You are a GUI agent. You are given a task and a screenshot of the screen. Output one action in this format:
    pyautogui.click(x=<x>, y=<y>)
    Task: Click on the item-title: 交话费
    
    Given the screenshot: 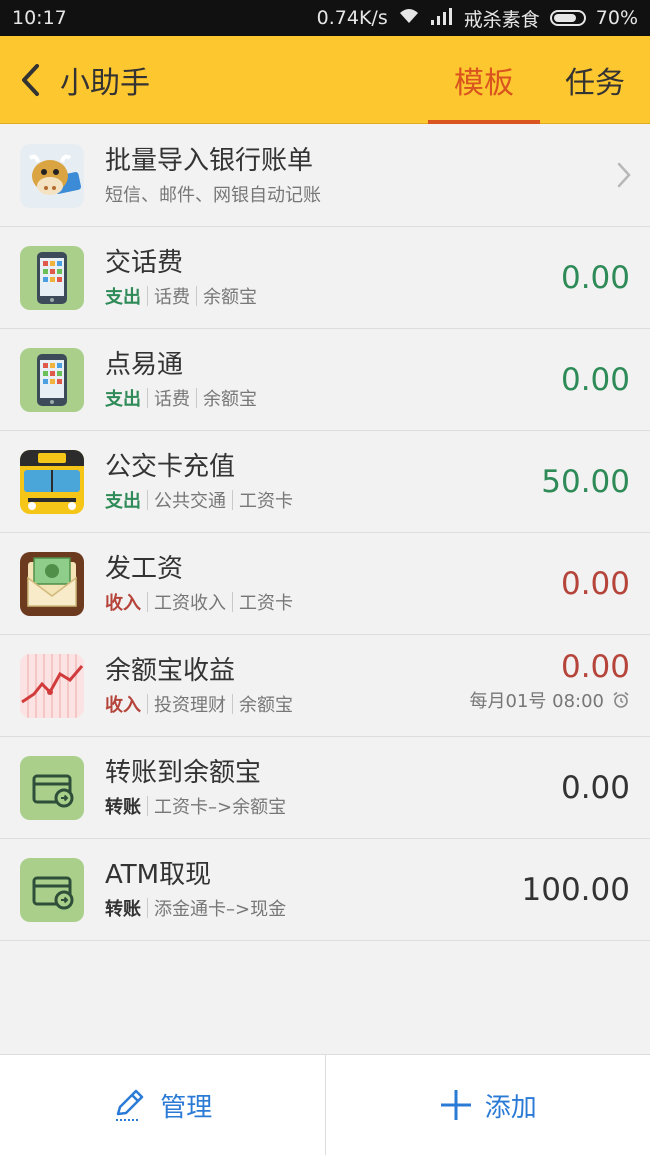 What is the action you would take?
    pyautogui.click(x=144, y=263)
    